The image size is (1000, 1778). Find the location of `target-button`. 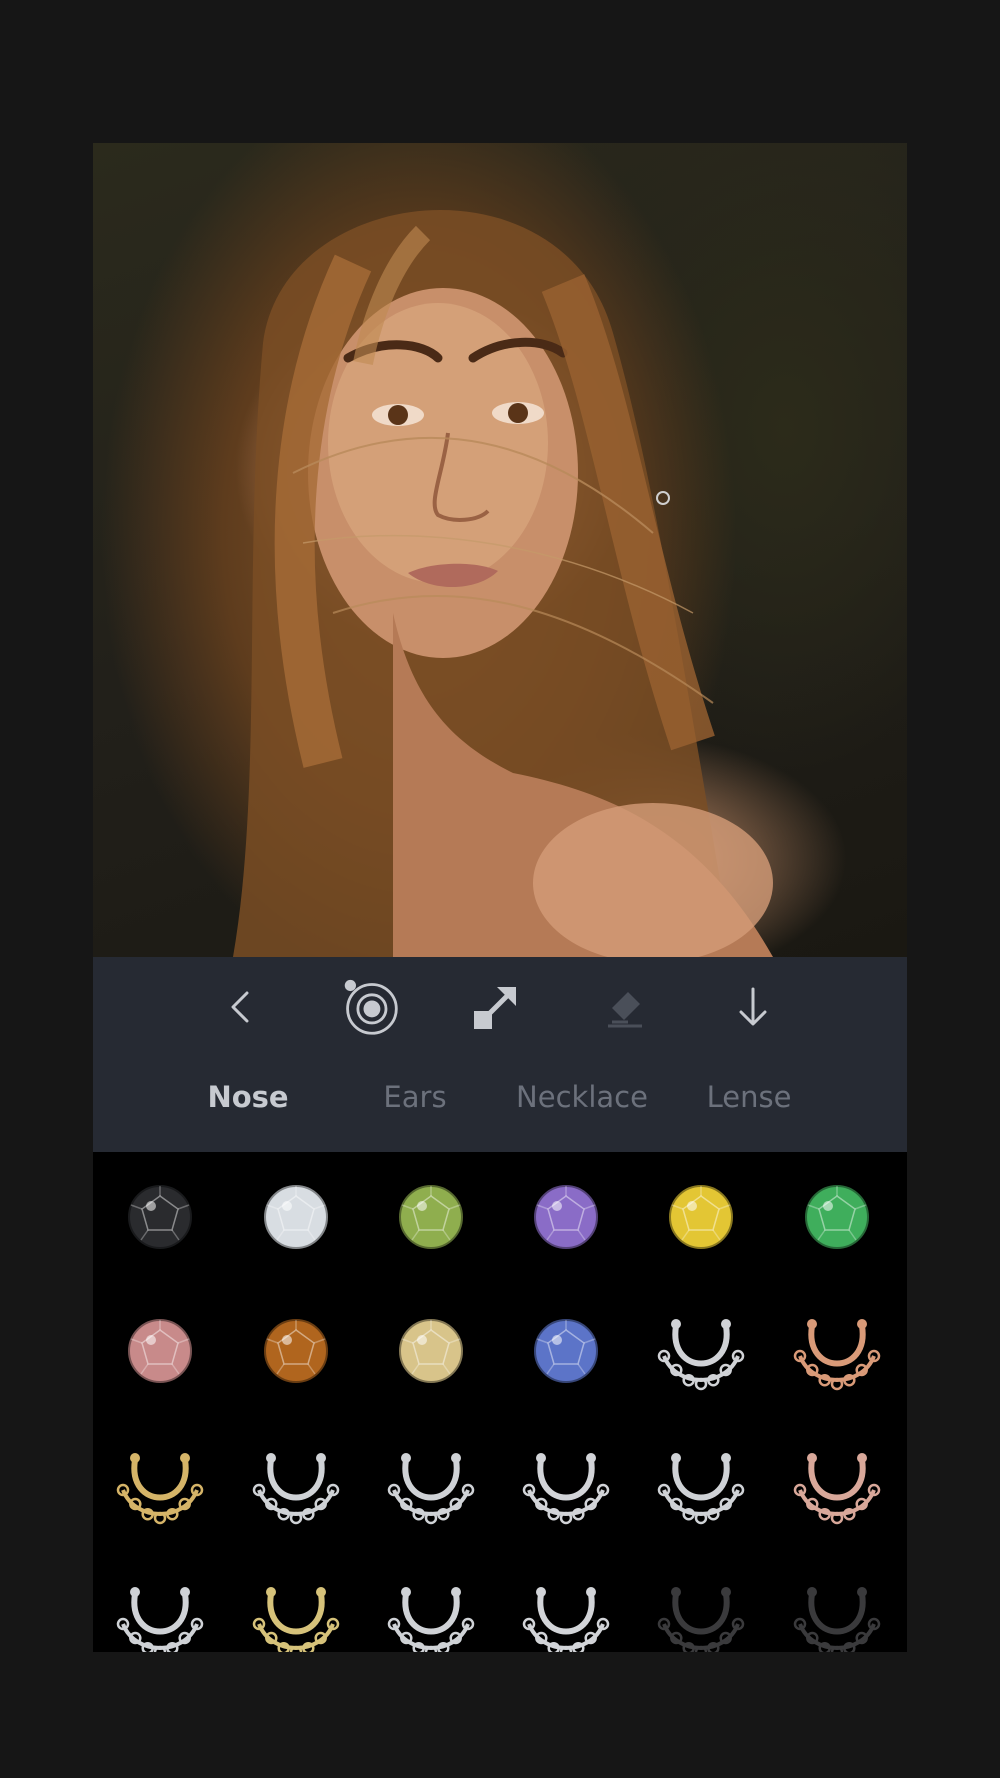

target-button is located at coordinates (371, 1007).